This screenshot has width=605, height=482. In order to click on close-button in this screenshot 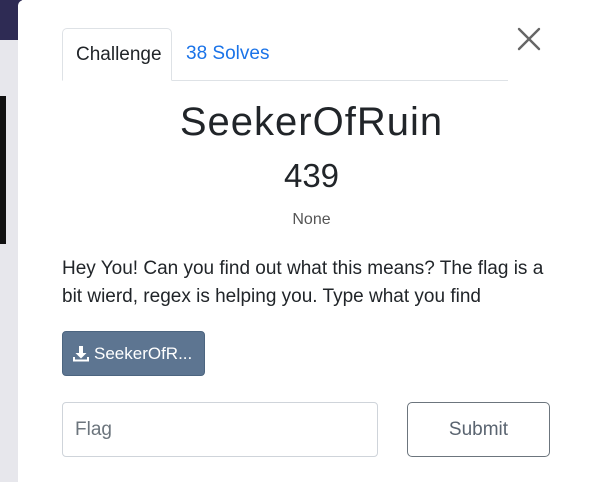, I will do `click(529, 39)`.